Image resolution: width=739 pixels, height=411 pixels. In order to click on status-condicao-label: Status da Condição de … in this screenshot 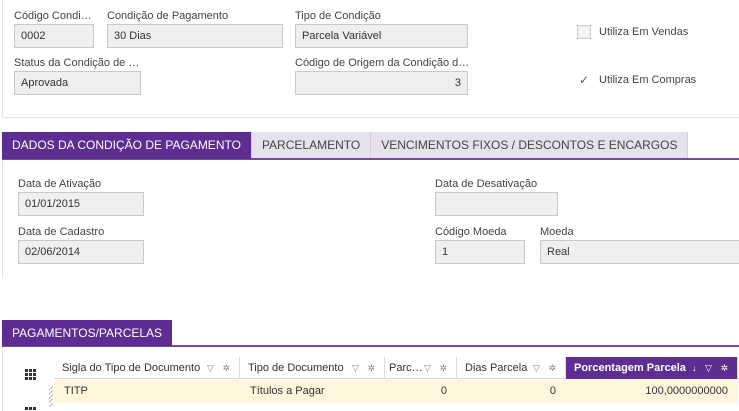, I will do `click(77, 63)`.